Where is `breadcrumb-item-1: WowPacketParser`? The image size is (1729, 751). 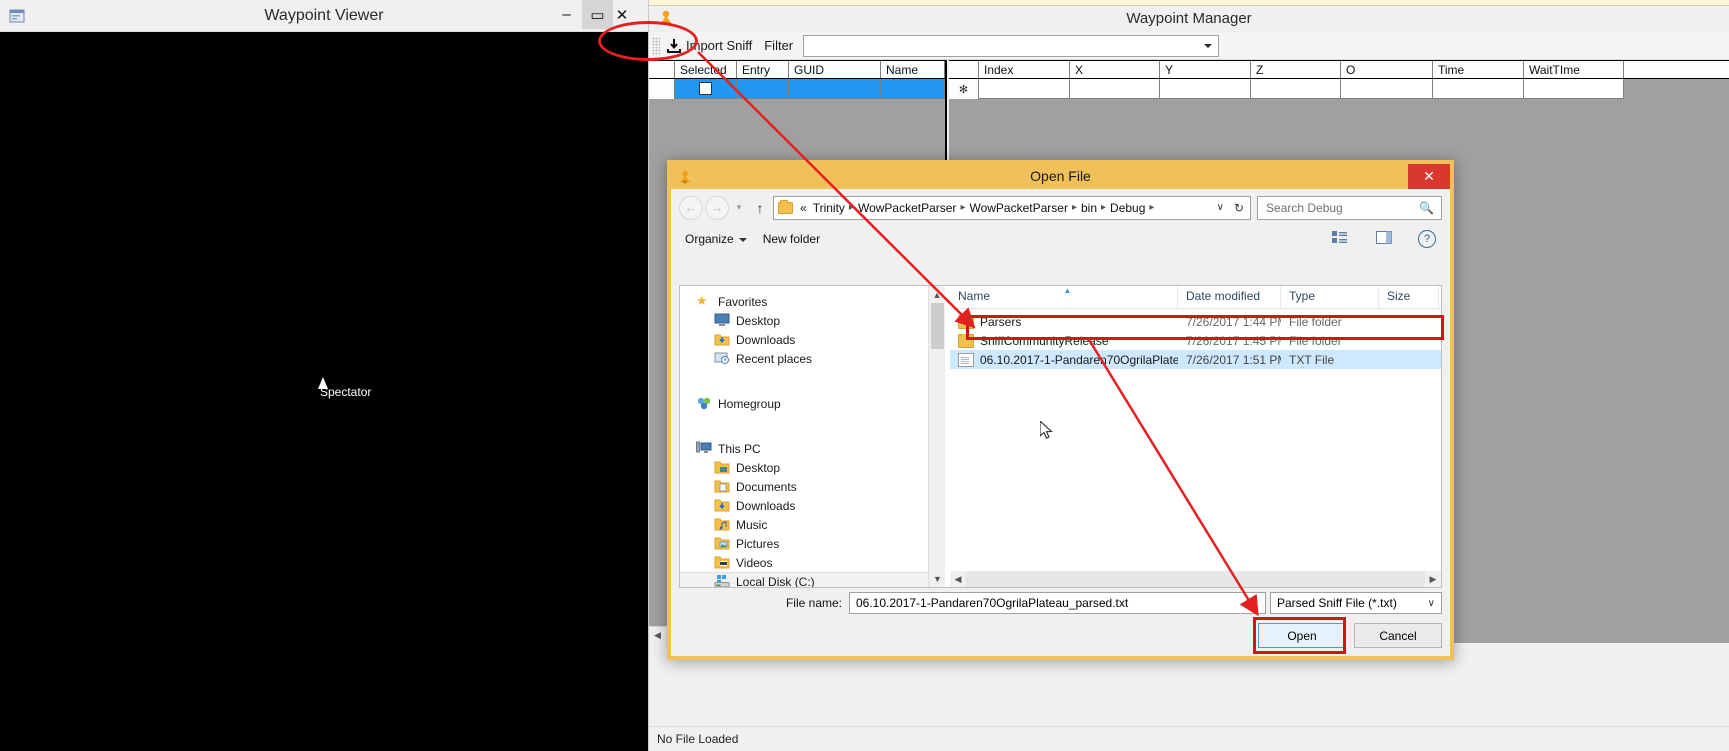
breadcrumb-item-1: WowPacketParser is located at coordinates (907, 208).